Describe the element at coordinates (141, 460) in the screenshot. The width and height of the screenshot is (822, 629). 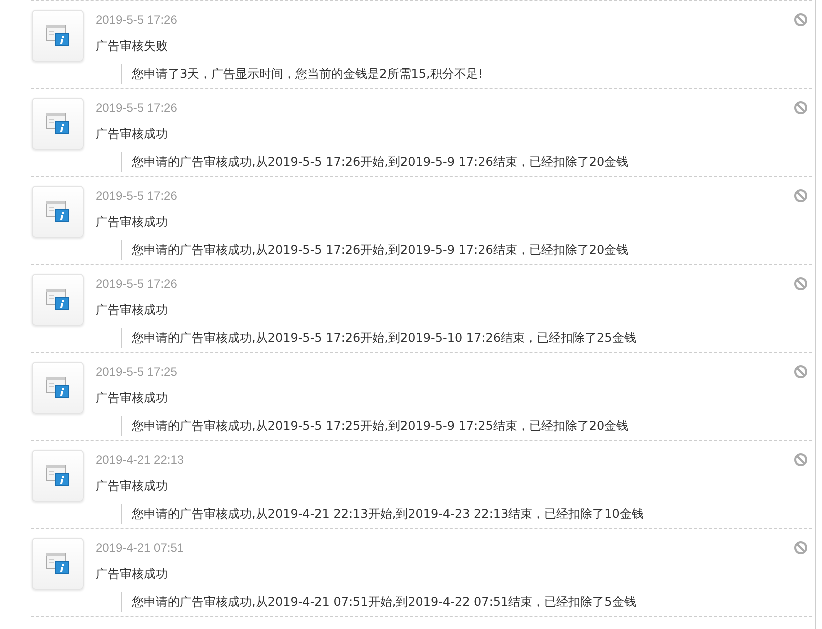
I see `message-time: 2019-4-21 22:13` at that location.